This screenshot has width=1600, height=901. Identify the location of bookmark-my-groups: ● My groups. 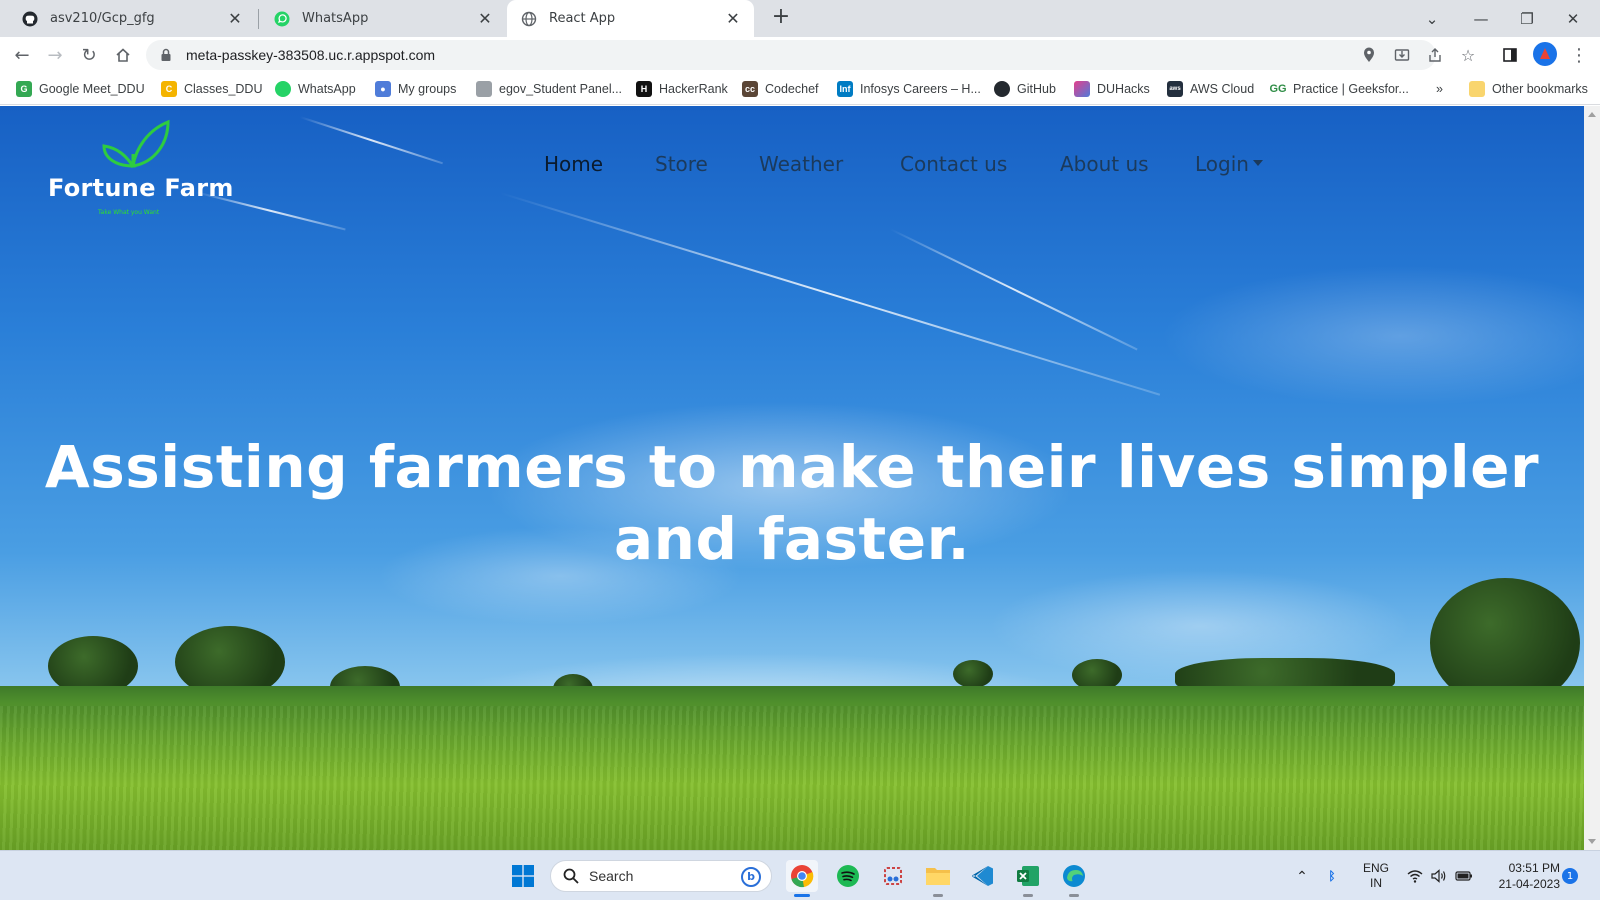
(415, 89).